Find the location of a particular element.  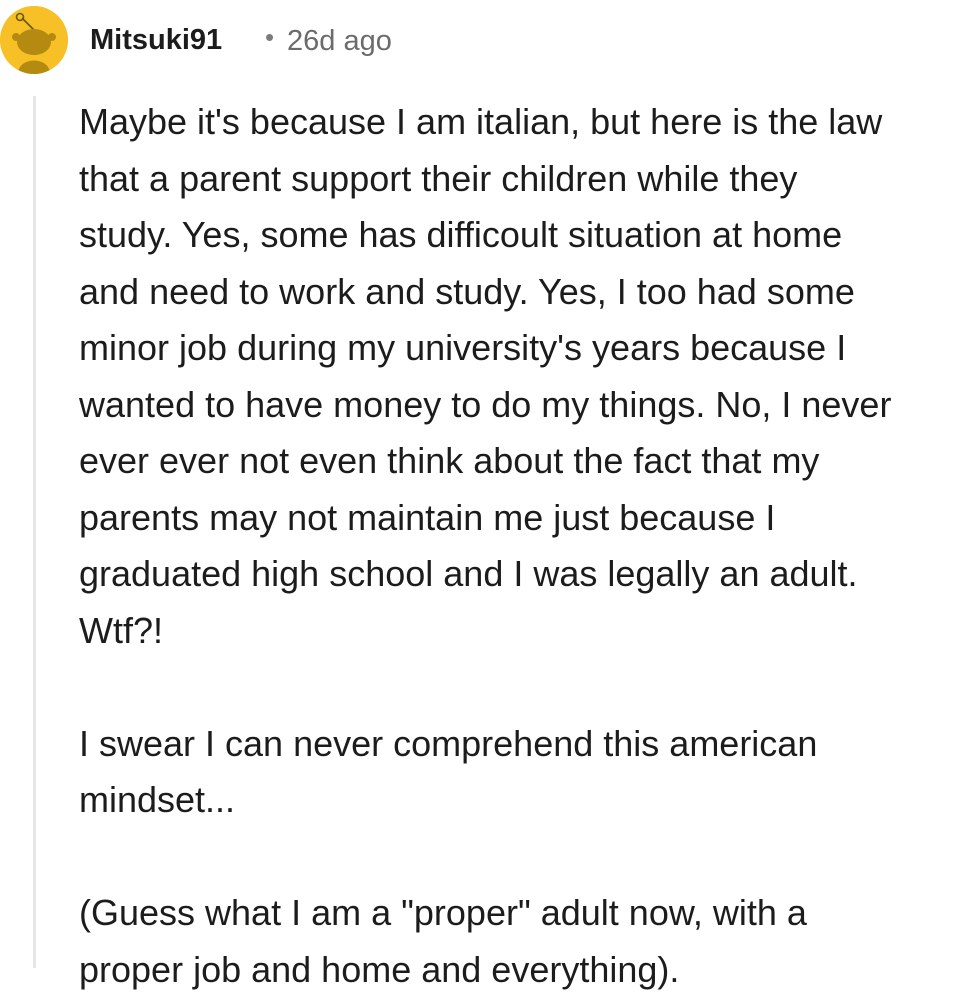

thread-line is located at coordinates (34, 532).